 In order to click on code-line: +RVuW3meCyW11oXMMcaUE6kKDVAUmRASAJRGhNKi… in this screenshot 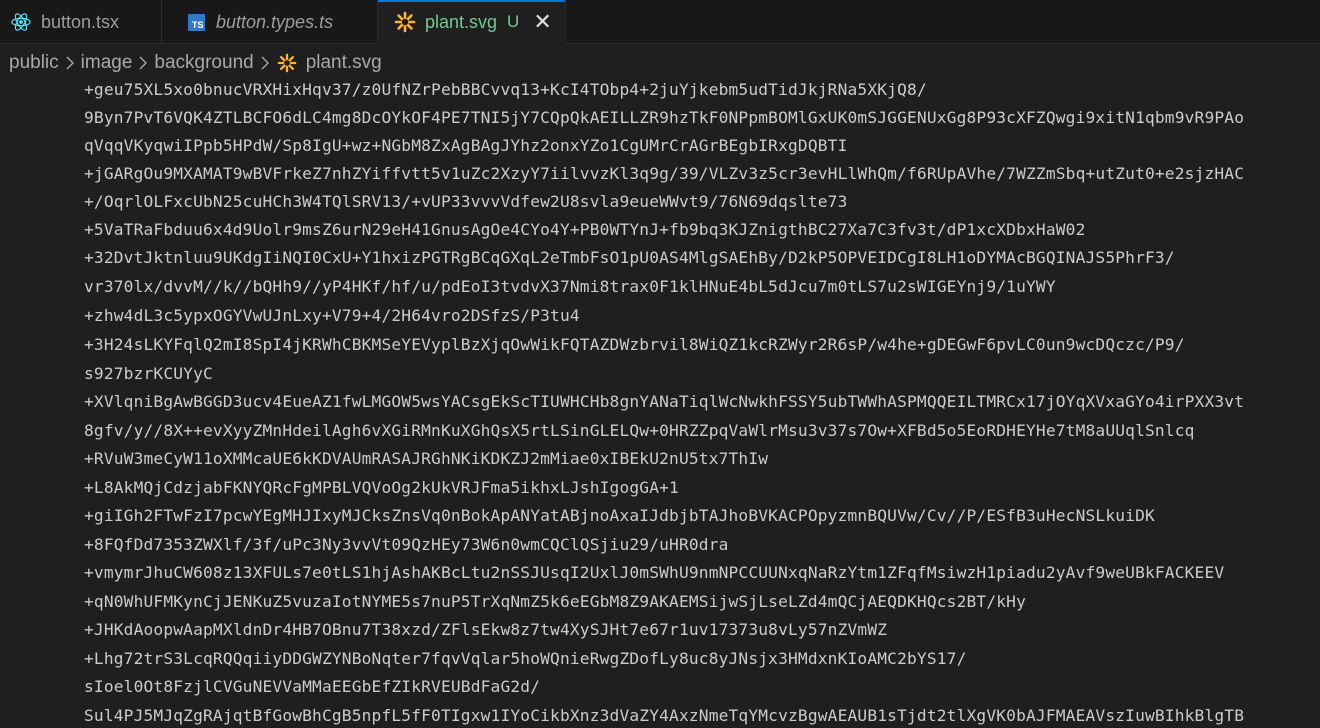, I will do `click(426, 458)`.